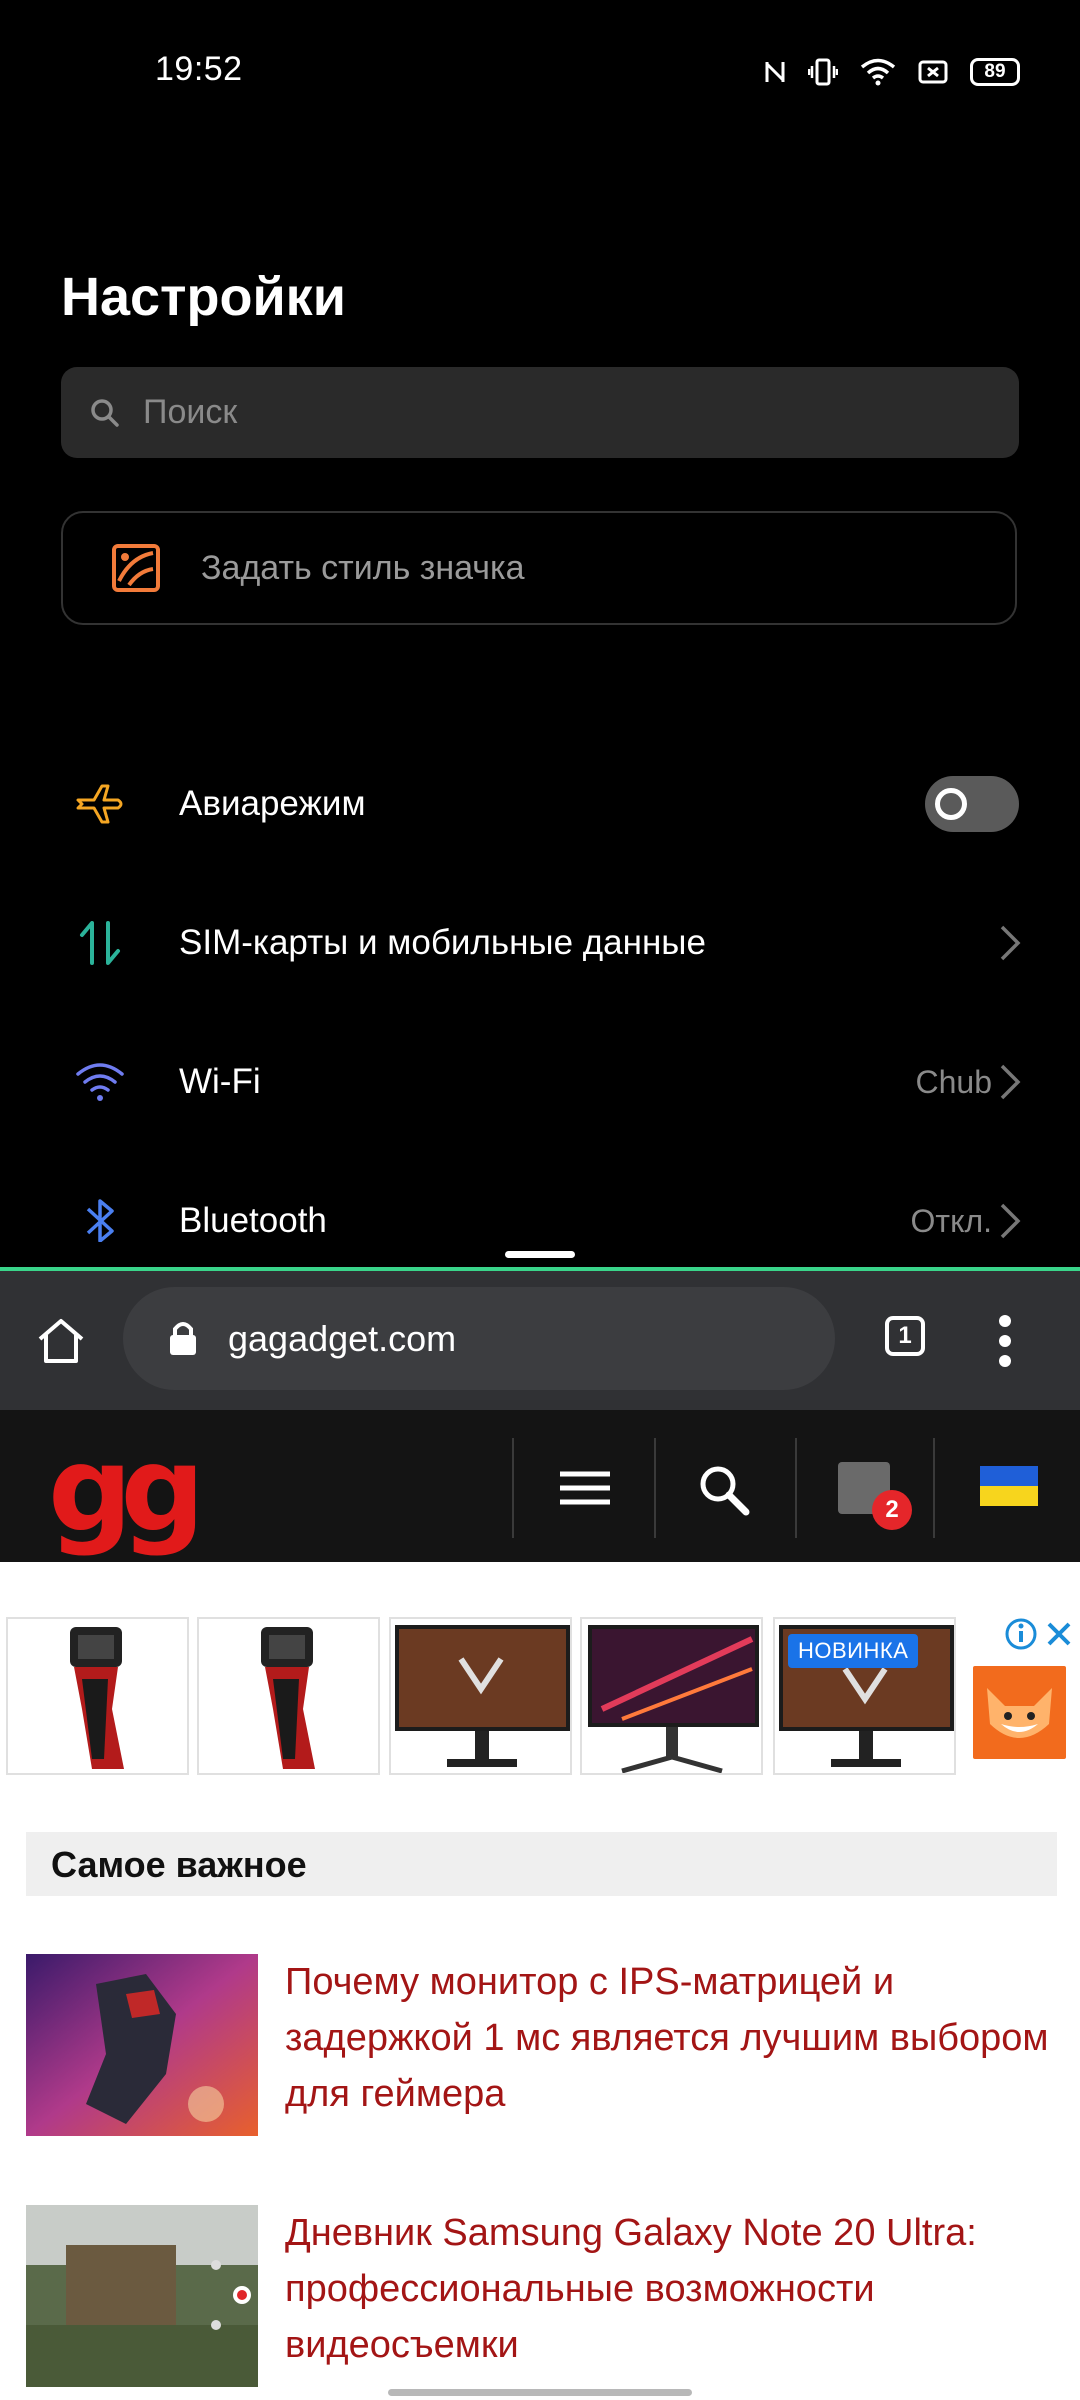 The image size is (1080, 2400). What do you see at coordinates (203, 297) in the screenshot?
I see `page-title: Настройки` at bounding box center [203, 297].